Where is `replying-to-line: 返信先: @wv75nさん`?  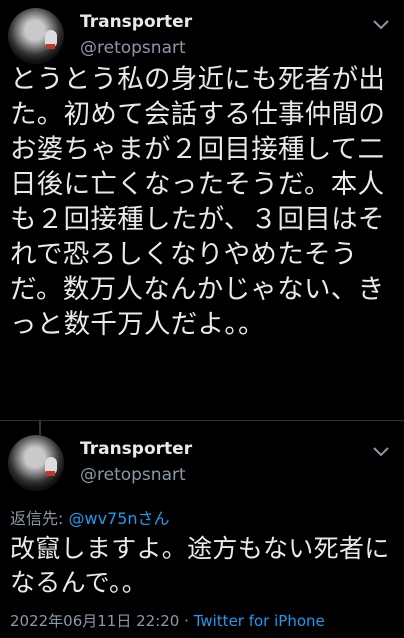
replying-to-line: 返信先: @wv75nさん is located at coordinates (90, 517).